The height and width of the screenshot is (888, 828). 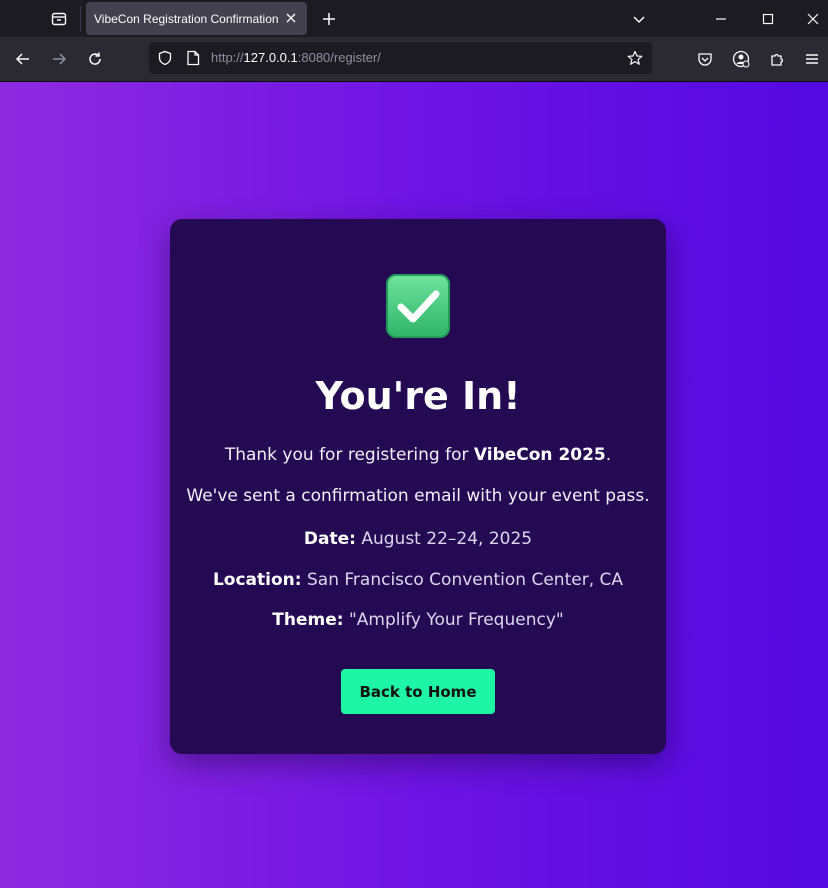 What do you see at coordinates (193, 58) in the screenshot?
I see `page-icon` at bounding box center [193, 58].